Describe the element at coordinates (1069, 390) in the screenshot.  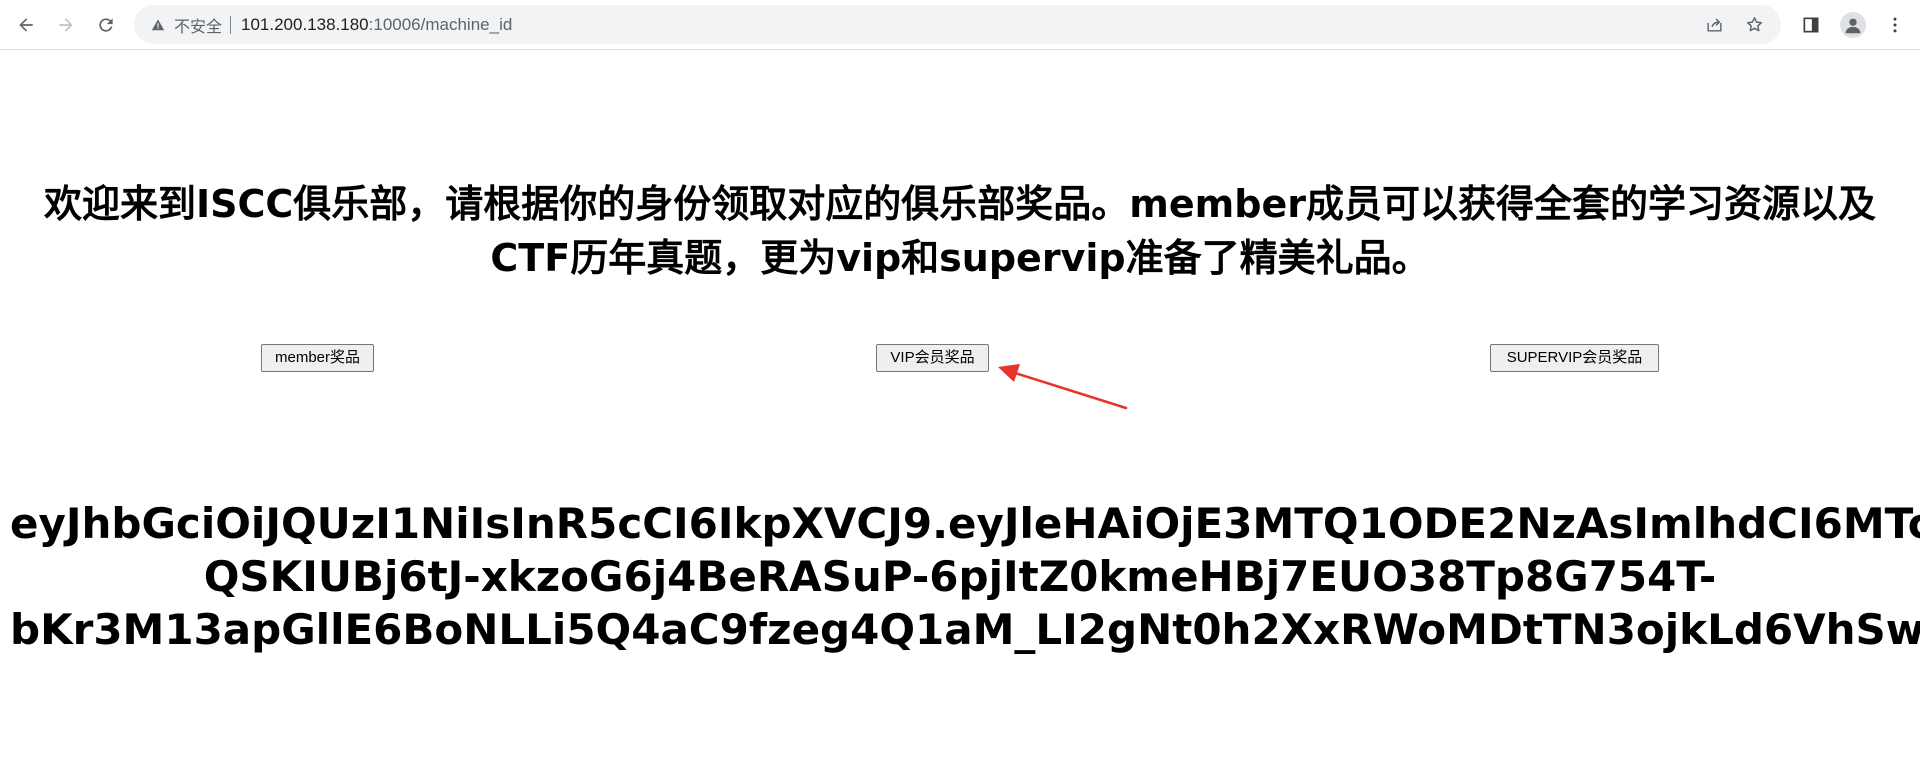
I see `annotation-arrow-shaft` at that location.